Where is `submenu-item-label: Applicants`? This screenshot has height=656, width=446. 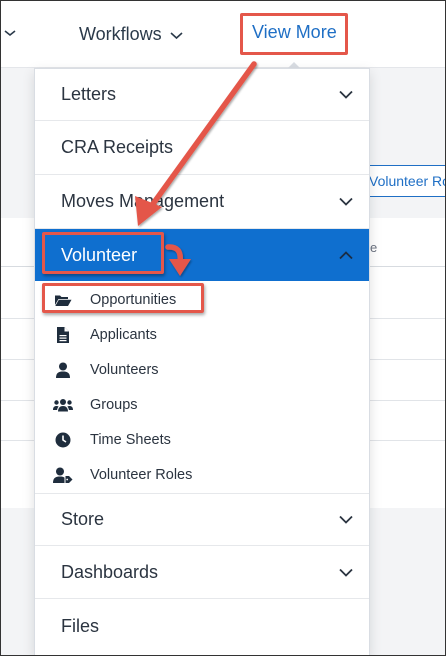 submenu-item-label: Applicants is located at coordinates (123, 334).